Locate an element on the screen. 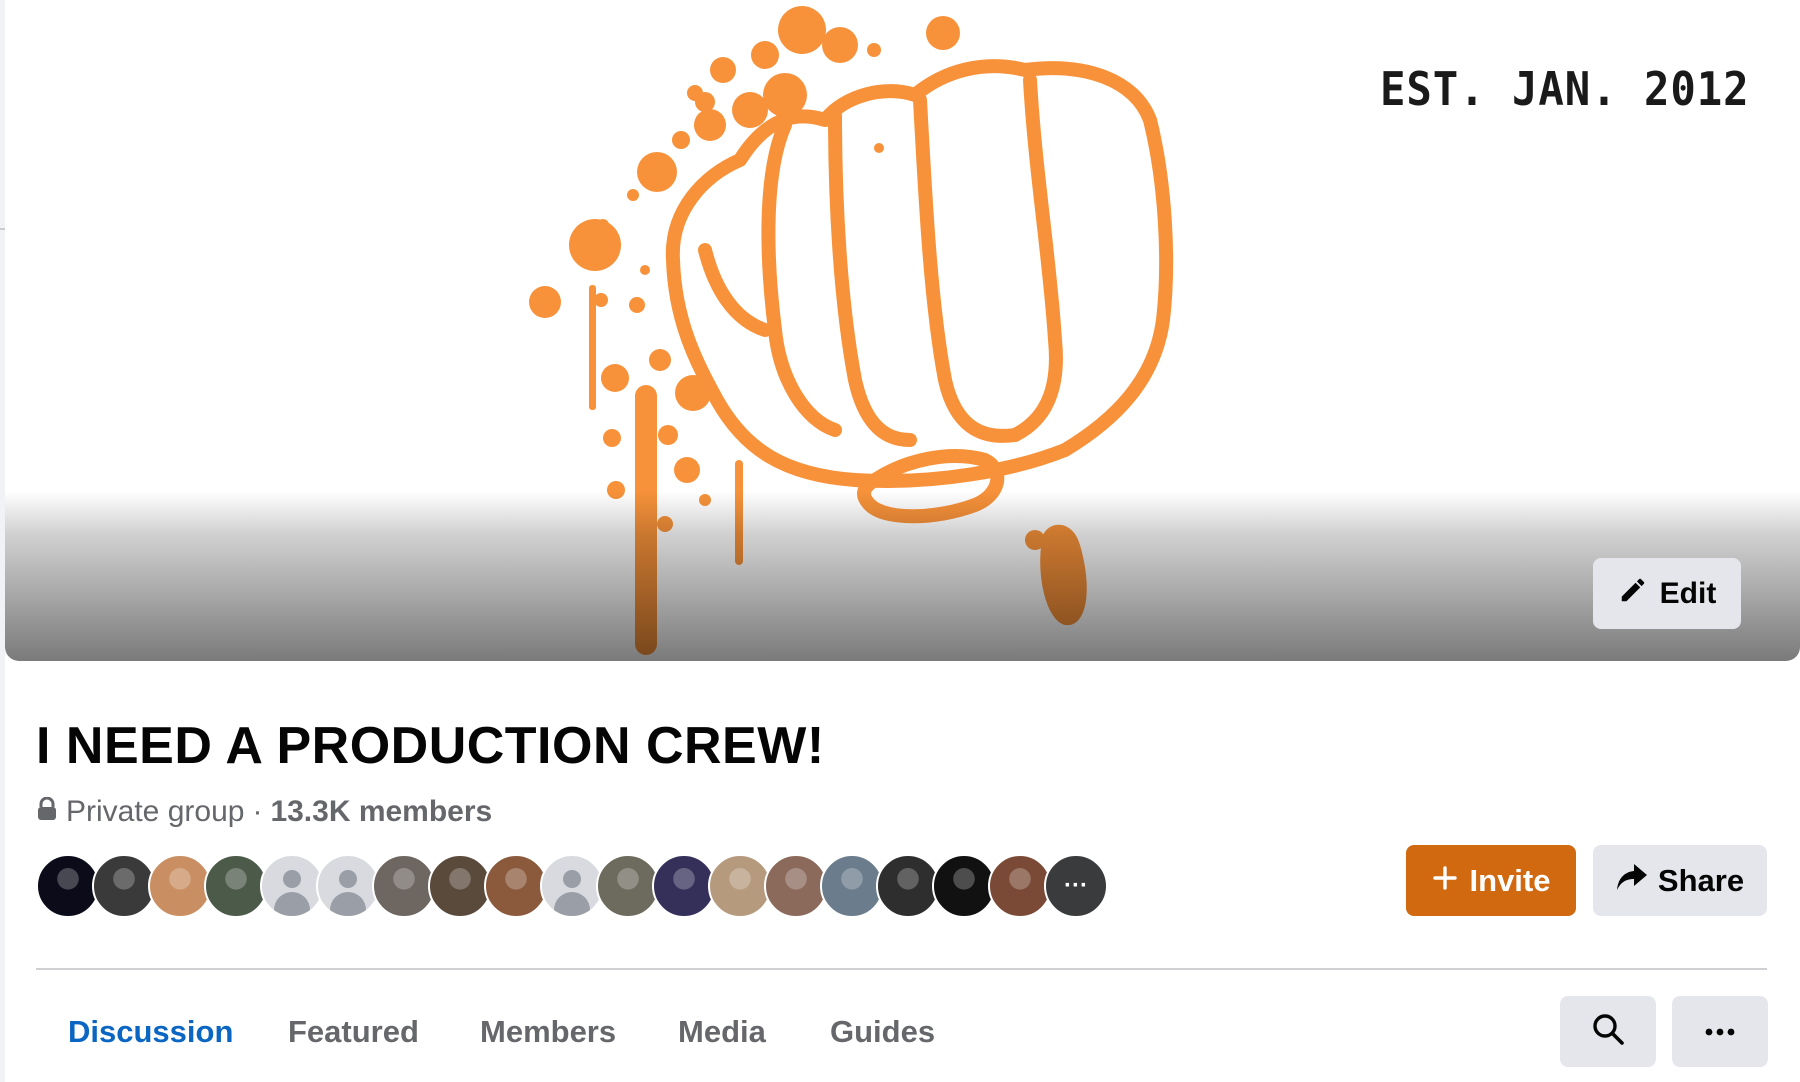 The height and width of the screenshot is (1082, 1800). search-icon is located at coordinates (1608, 1031).